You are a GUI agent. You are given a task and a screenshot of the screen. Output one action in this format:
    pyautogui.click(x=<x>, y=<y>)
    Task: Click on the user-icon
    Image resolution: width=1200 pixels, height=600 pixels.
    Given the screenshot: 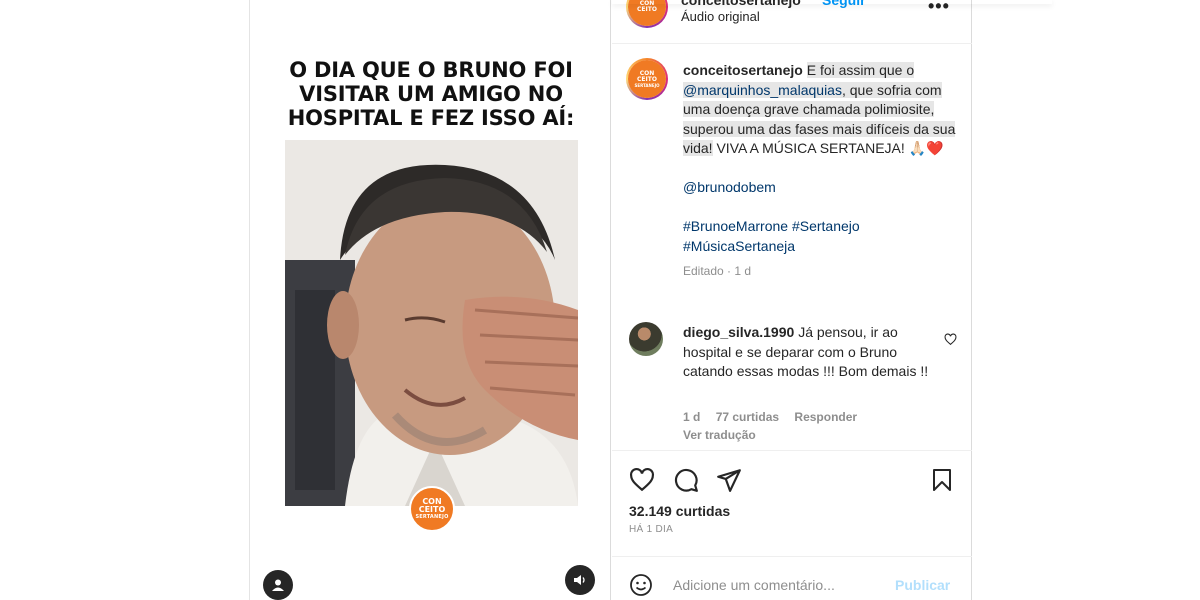 What is the action you would take?
    pyautogui.click(x=278, y=585)
    